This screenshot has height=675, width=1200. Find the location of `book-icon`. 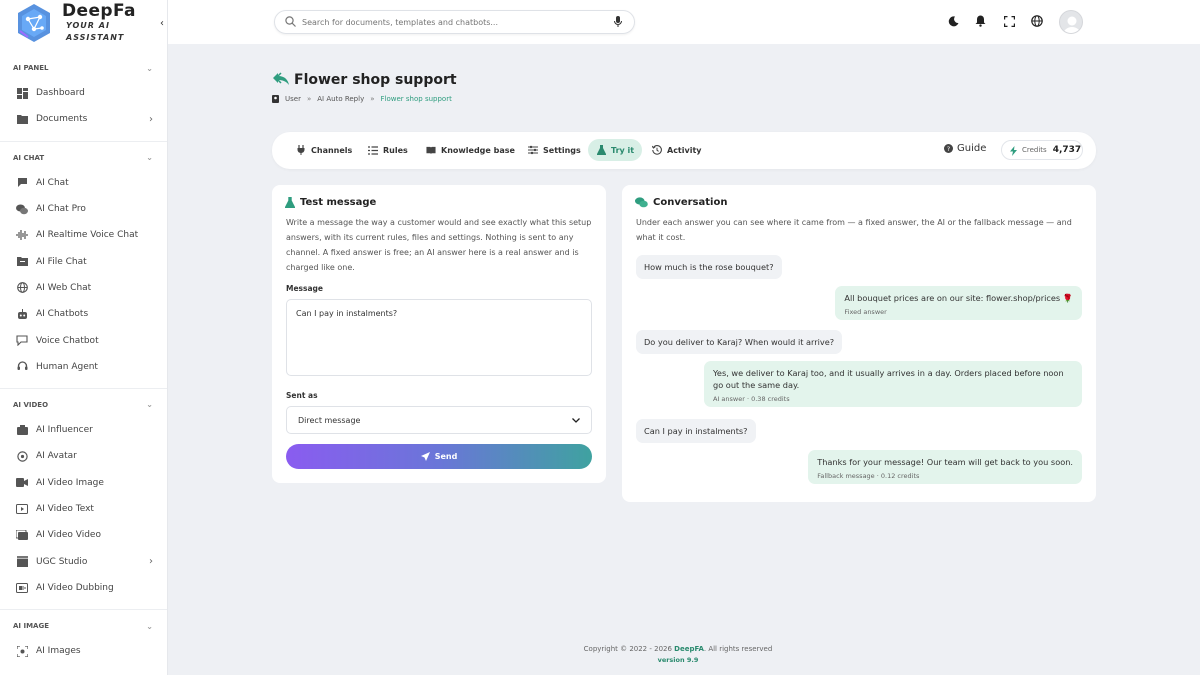

book-icon is located at coordinates (431, 150).